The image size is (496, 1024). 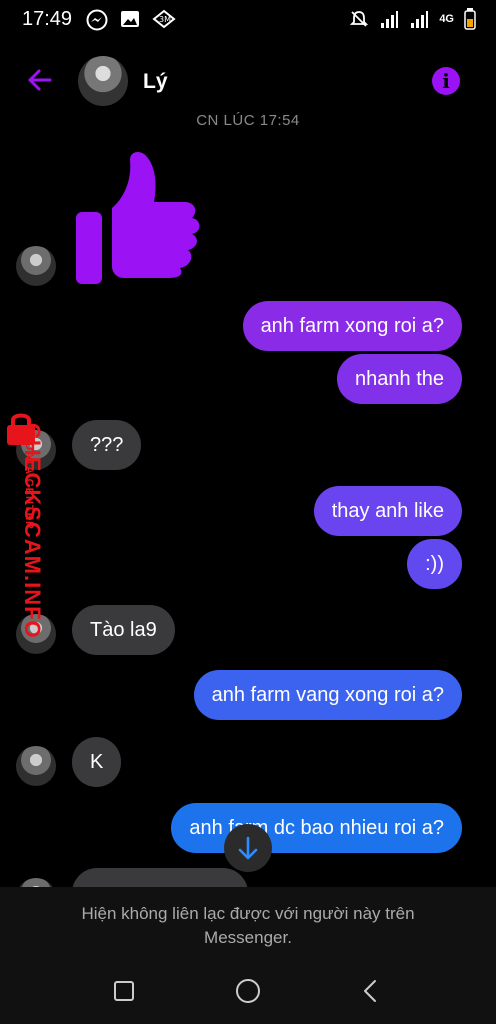 What do you see at coordinates (470, 19) in the screenshot?
I see `battery-icon` at bounding box center [470, 19].